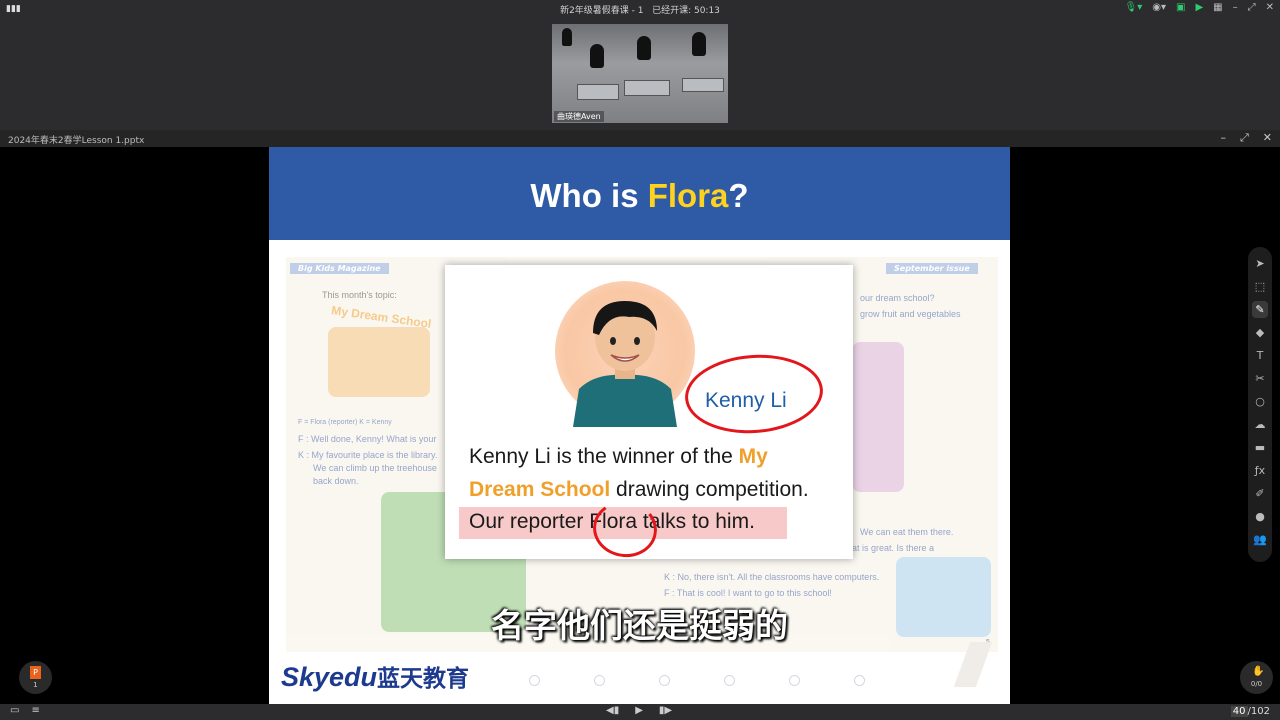  What do you see at coordinates (1260, 516) in the screenshot?
I see `chat-icon: ●` at bounding box center [1260, 516].